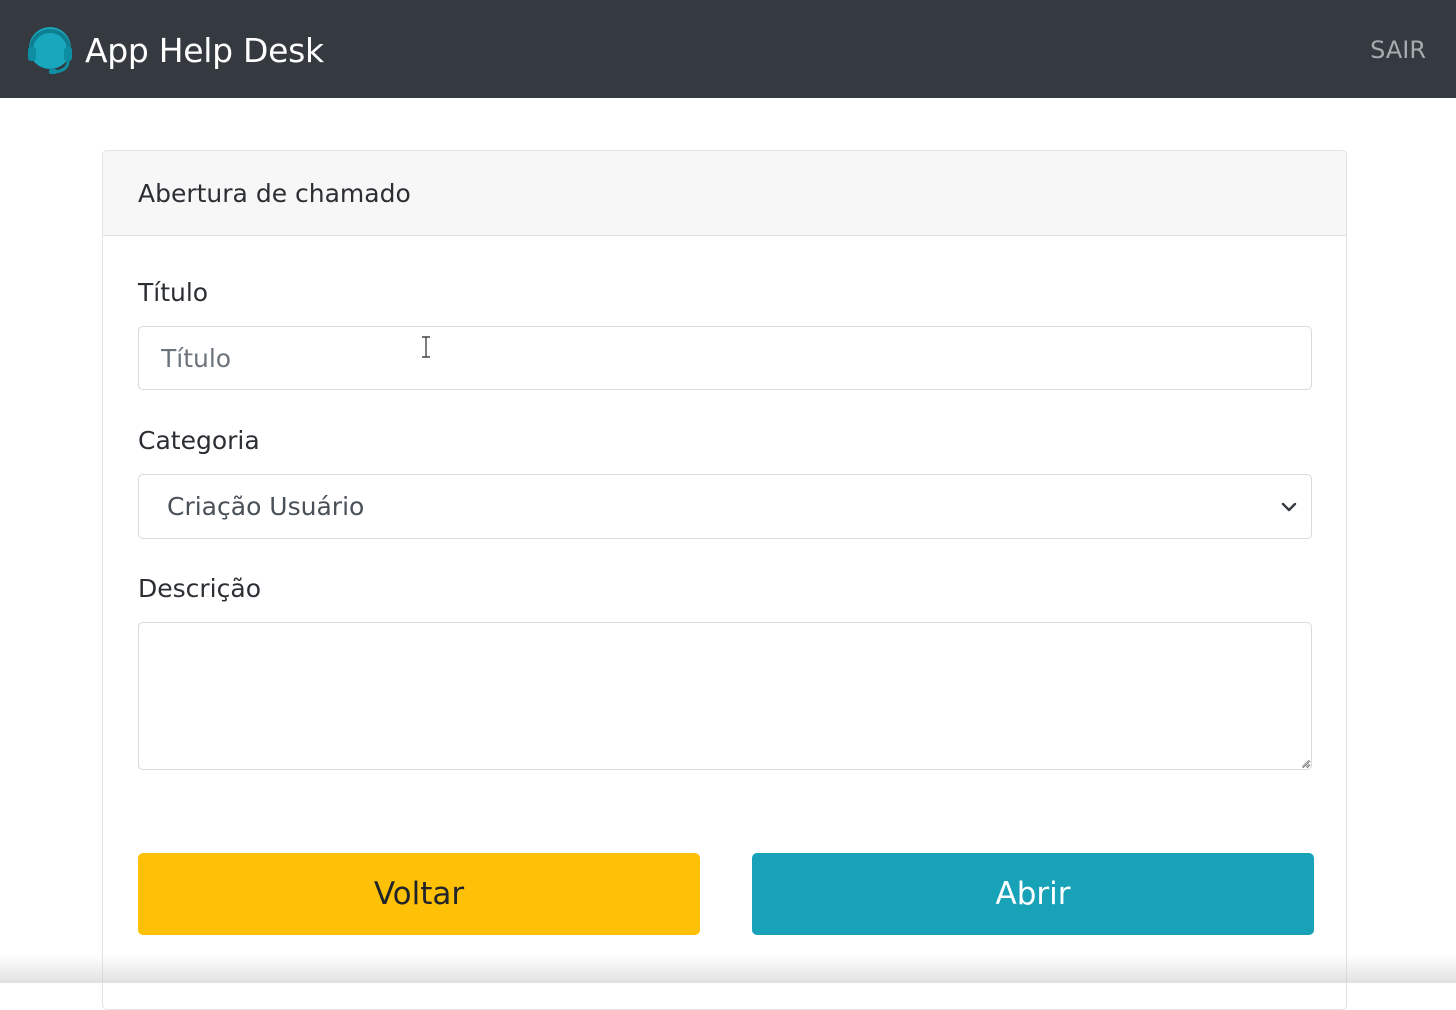 The height and width of the screenshot is (1010, 1456). I want to click on description-label: Descrição, so click(199, 588).